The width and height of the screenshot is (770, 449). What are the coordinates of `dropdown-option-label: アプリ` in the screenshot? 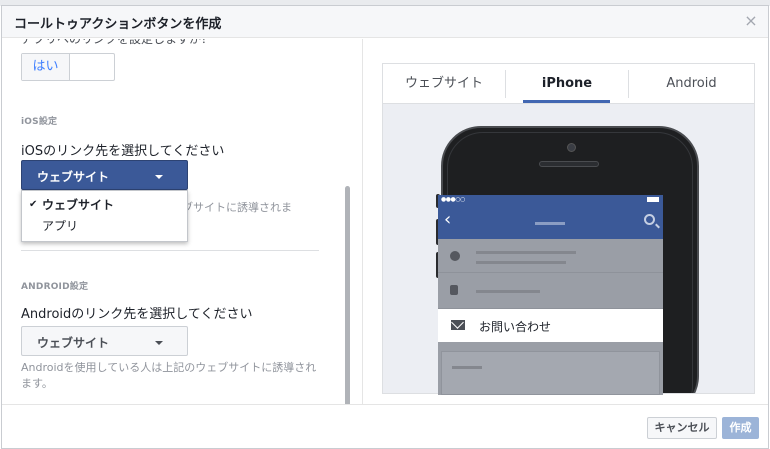 It's located at (60, 226).